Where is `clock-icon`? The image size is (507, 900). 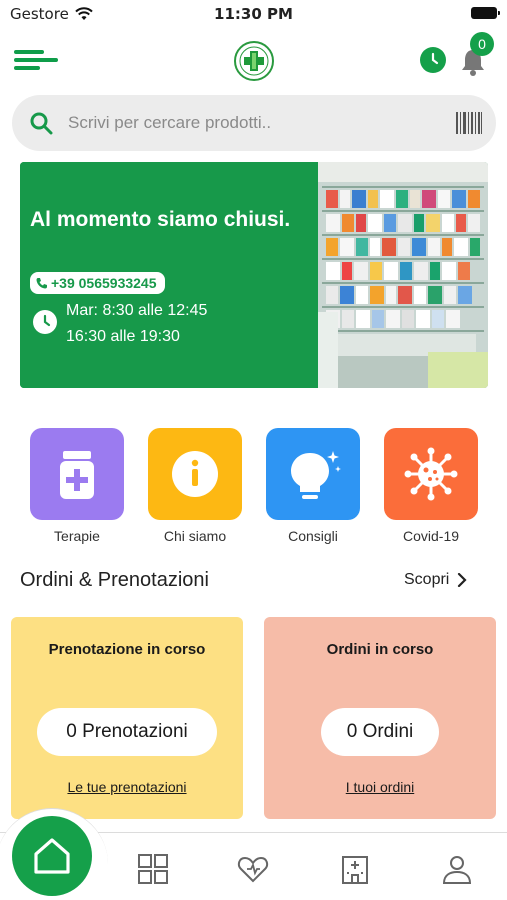 clock-icon is located at coordinates (45, 322).